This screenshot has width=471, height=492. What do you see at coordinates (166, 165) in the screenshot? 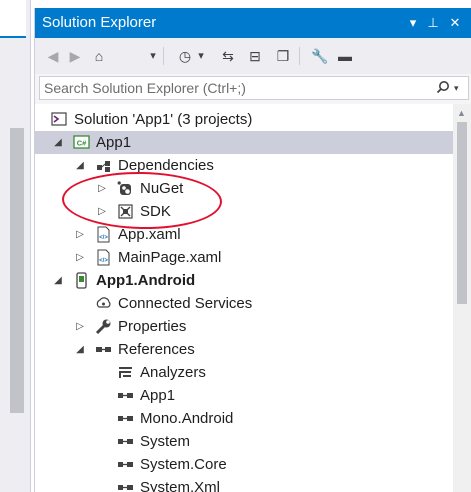
I see `tree-item-label: Dependencies` at bounding box center [166, 165].